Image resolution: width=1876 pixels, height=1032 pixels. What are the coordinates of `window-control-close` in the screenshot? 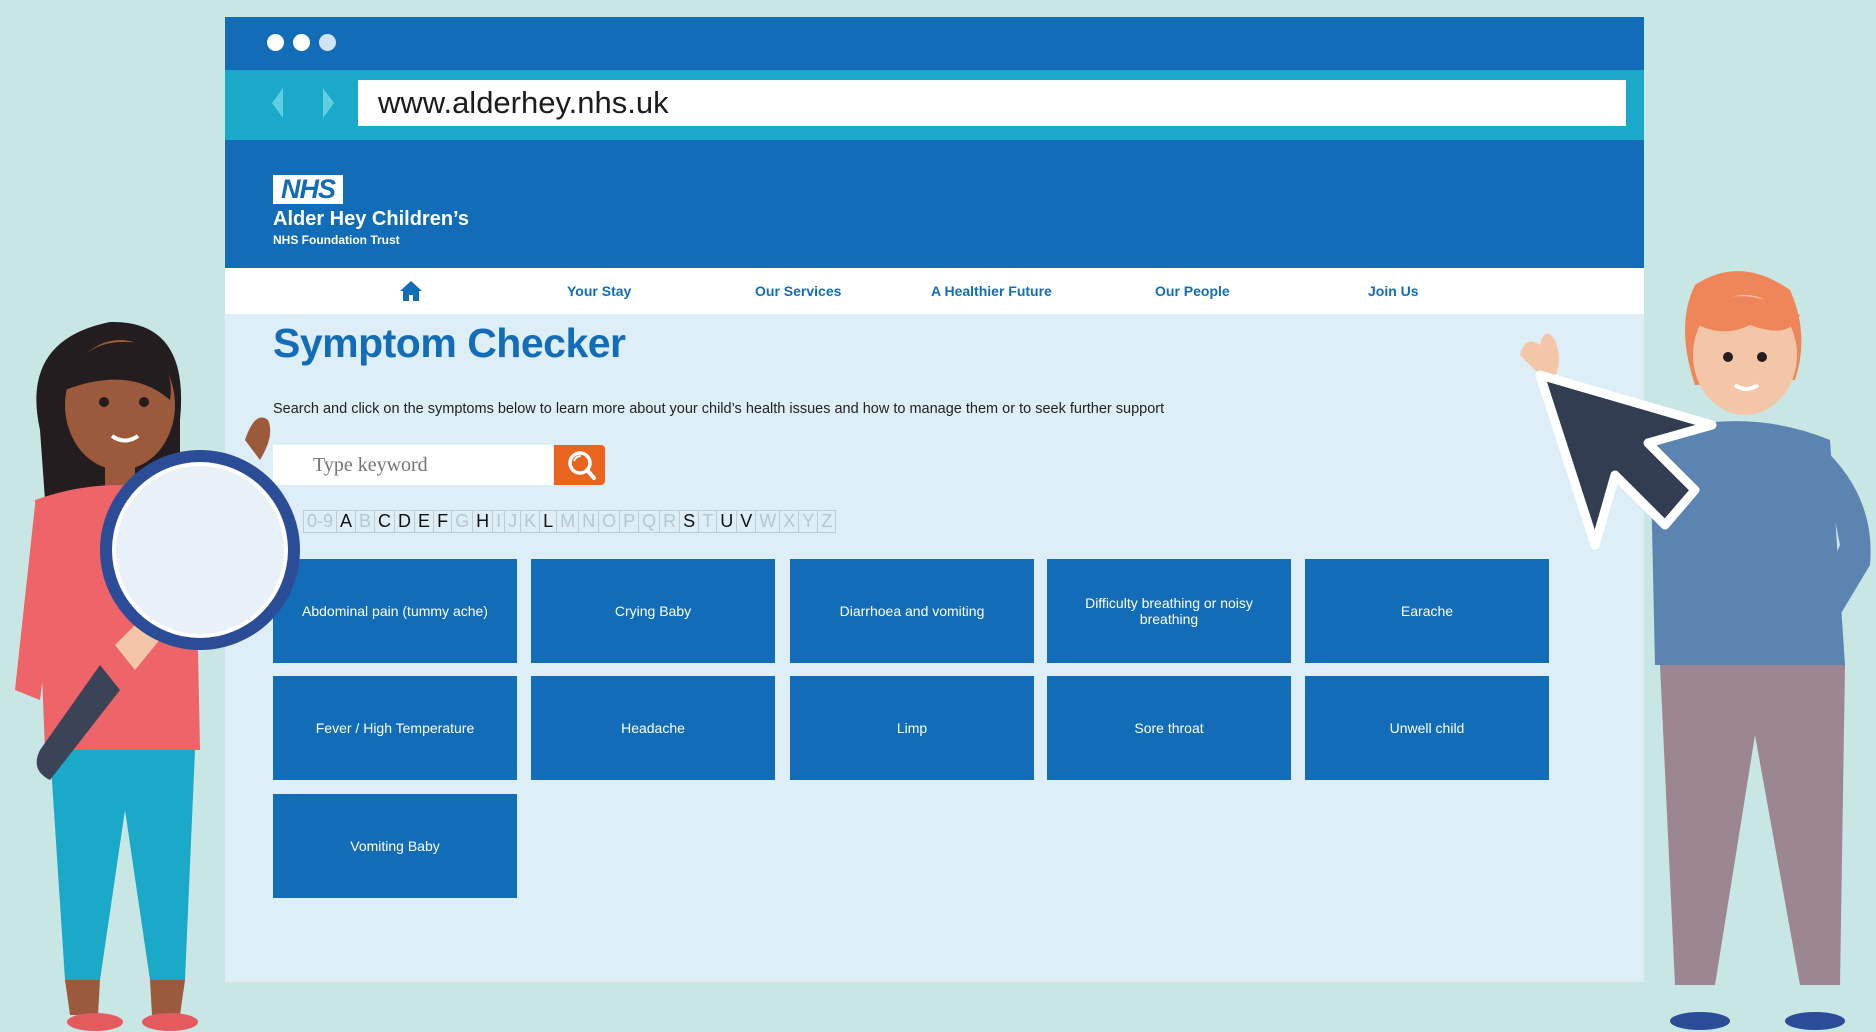 It's located at (275, 42).